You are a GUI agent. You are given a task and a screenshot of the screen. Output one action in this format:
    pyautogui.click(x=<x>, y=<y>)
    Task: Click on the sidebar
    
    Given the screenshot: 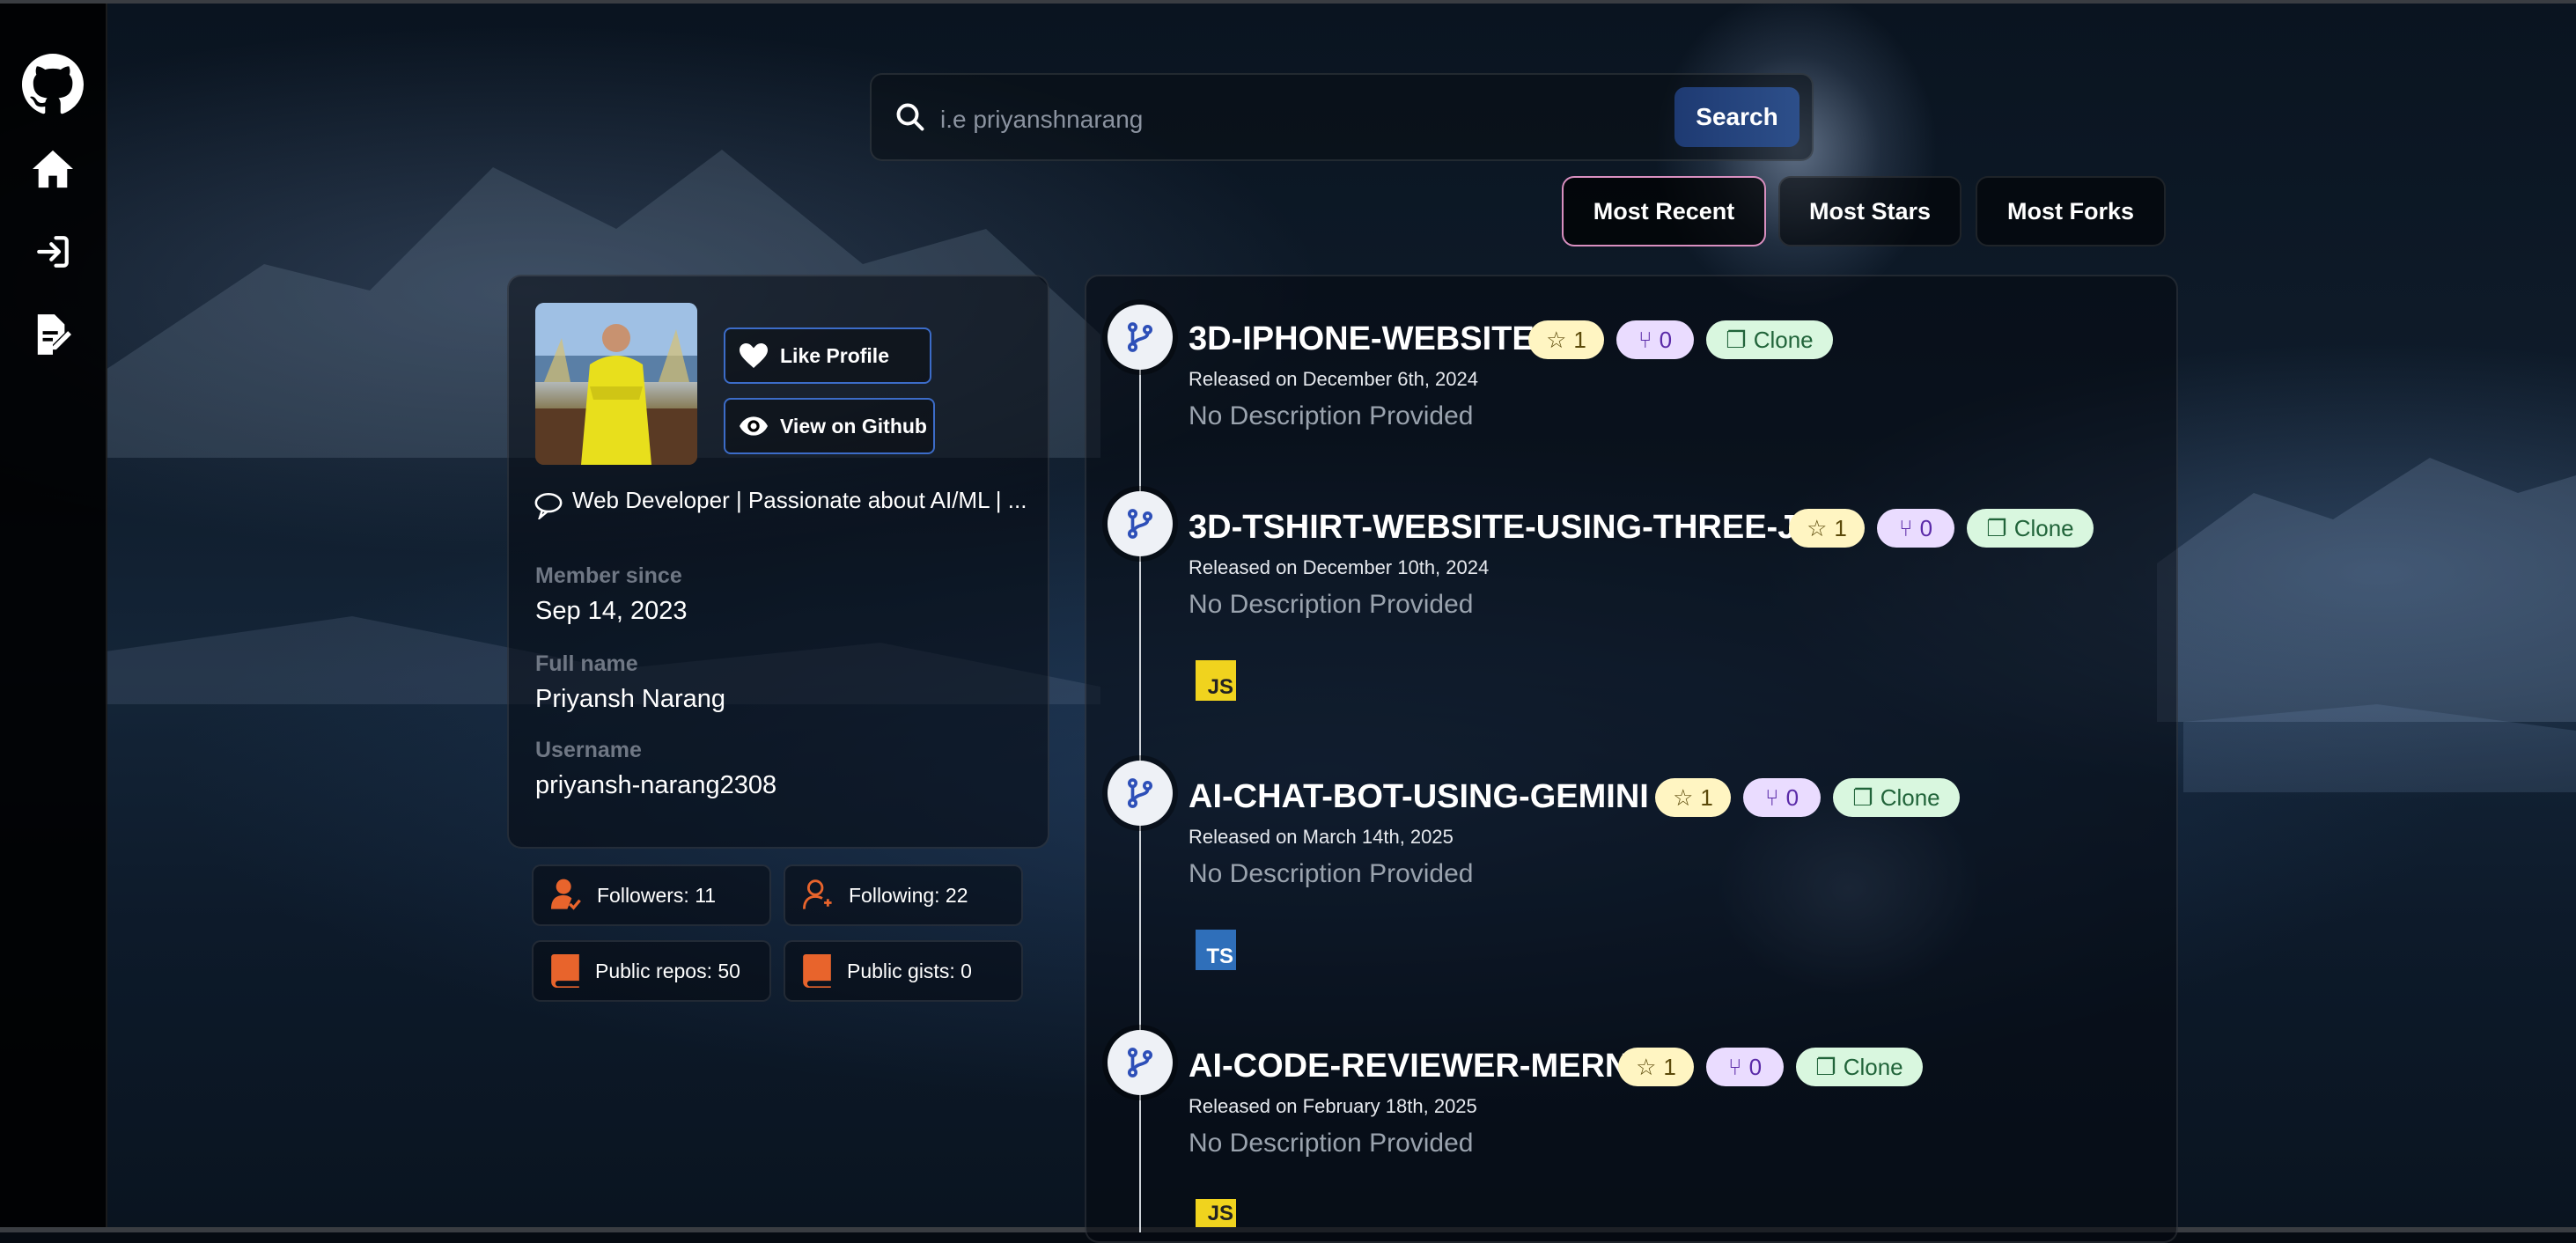 What is the action you would take?
    pyautogui.click(x=54, y=615)
    